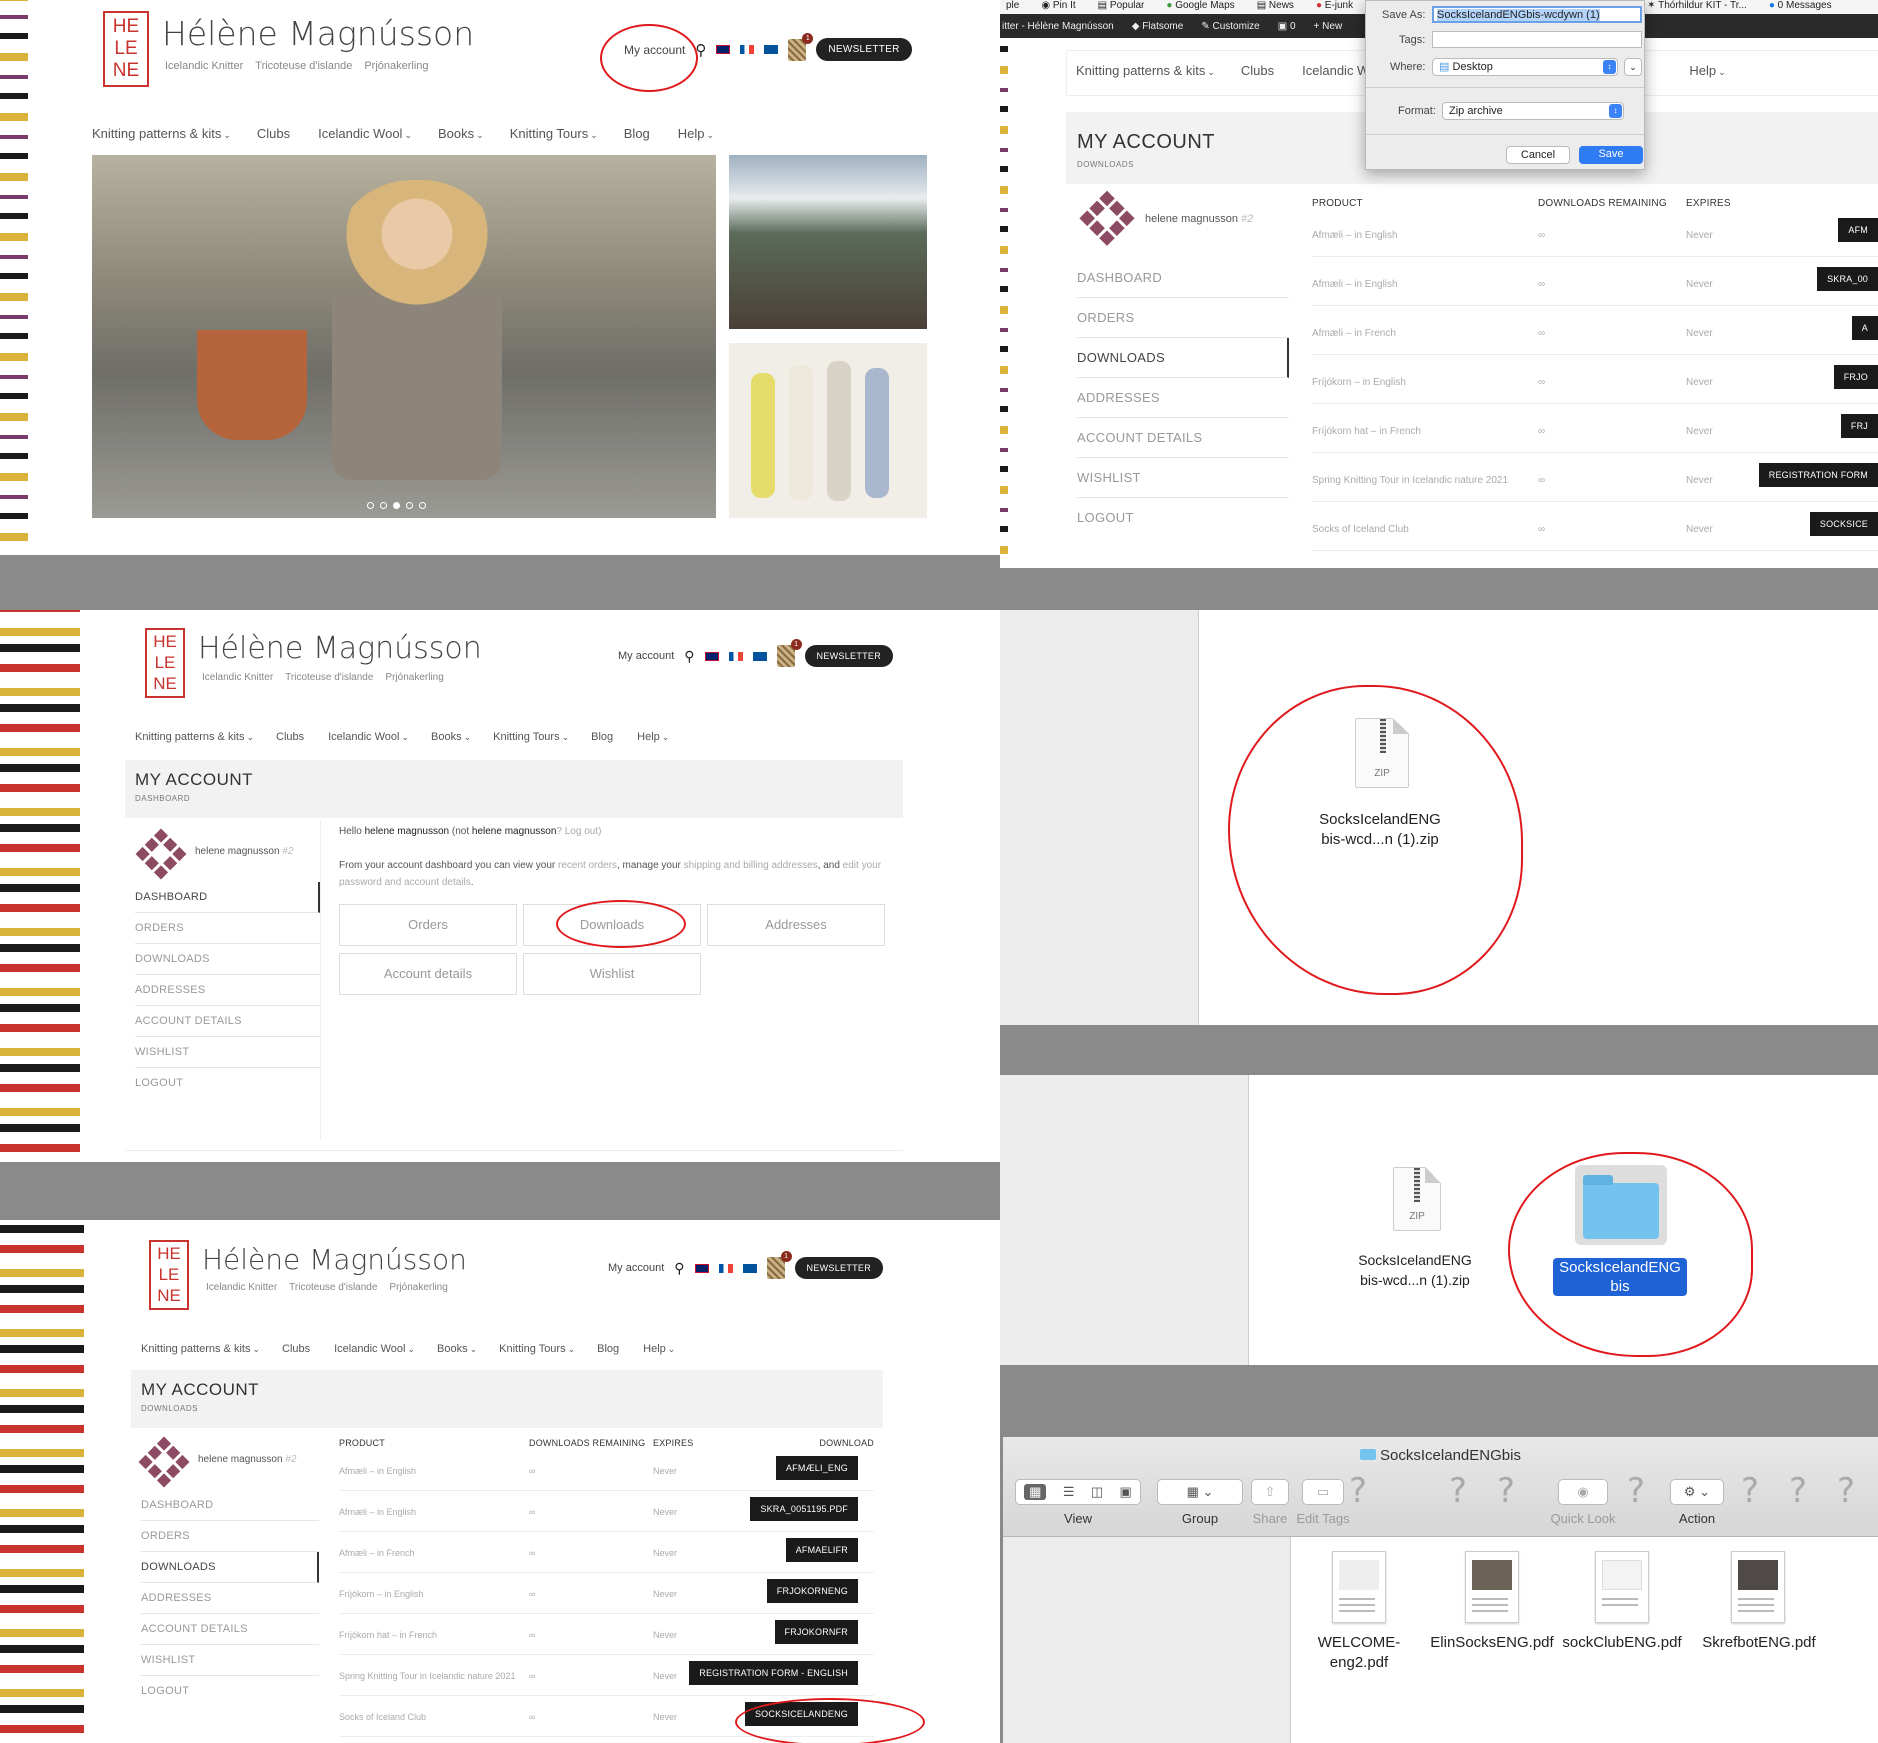  Describe the element at coordinates (804, 1509) in the screenshot. I see `download-button: SKRA_0051195.PDF` at that location.